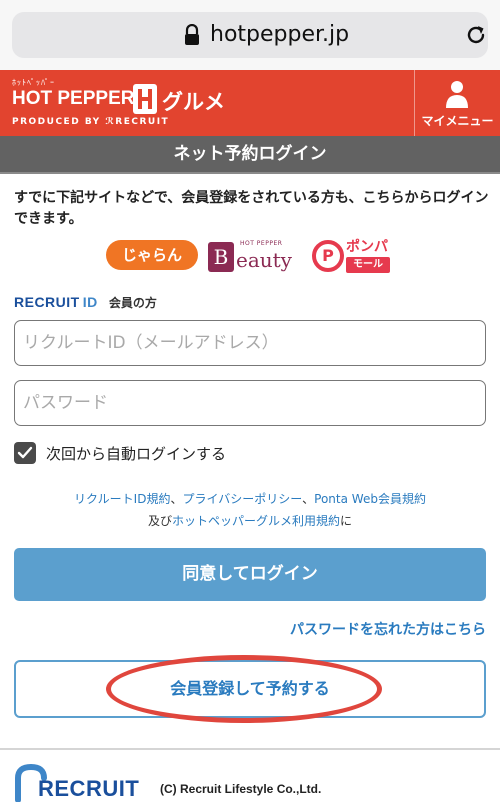 This screenshot has width=500, height=805. I want to click on recruit-footer-text: RECRUIT, so click(89, 788).